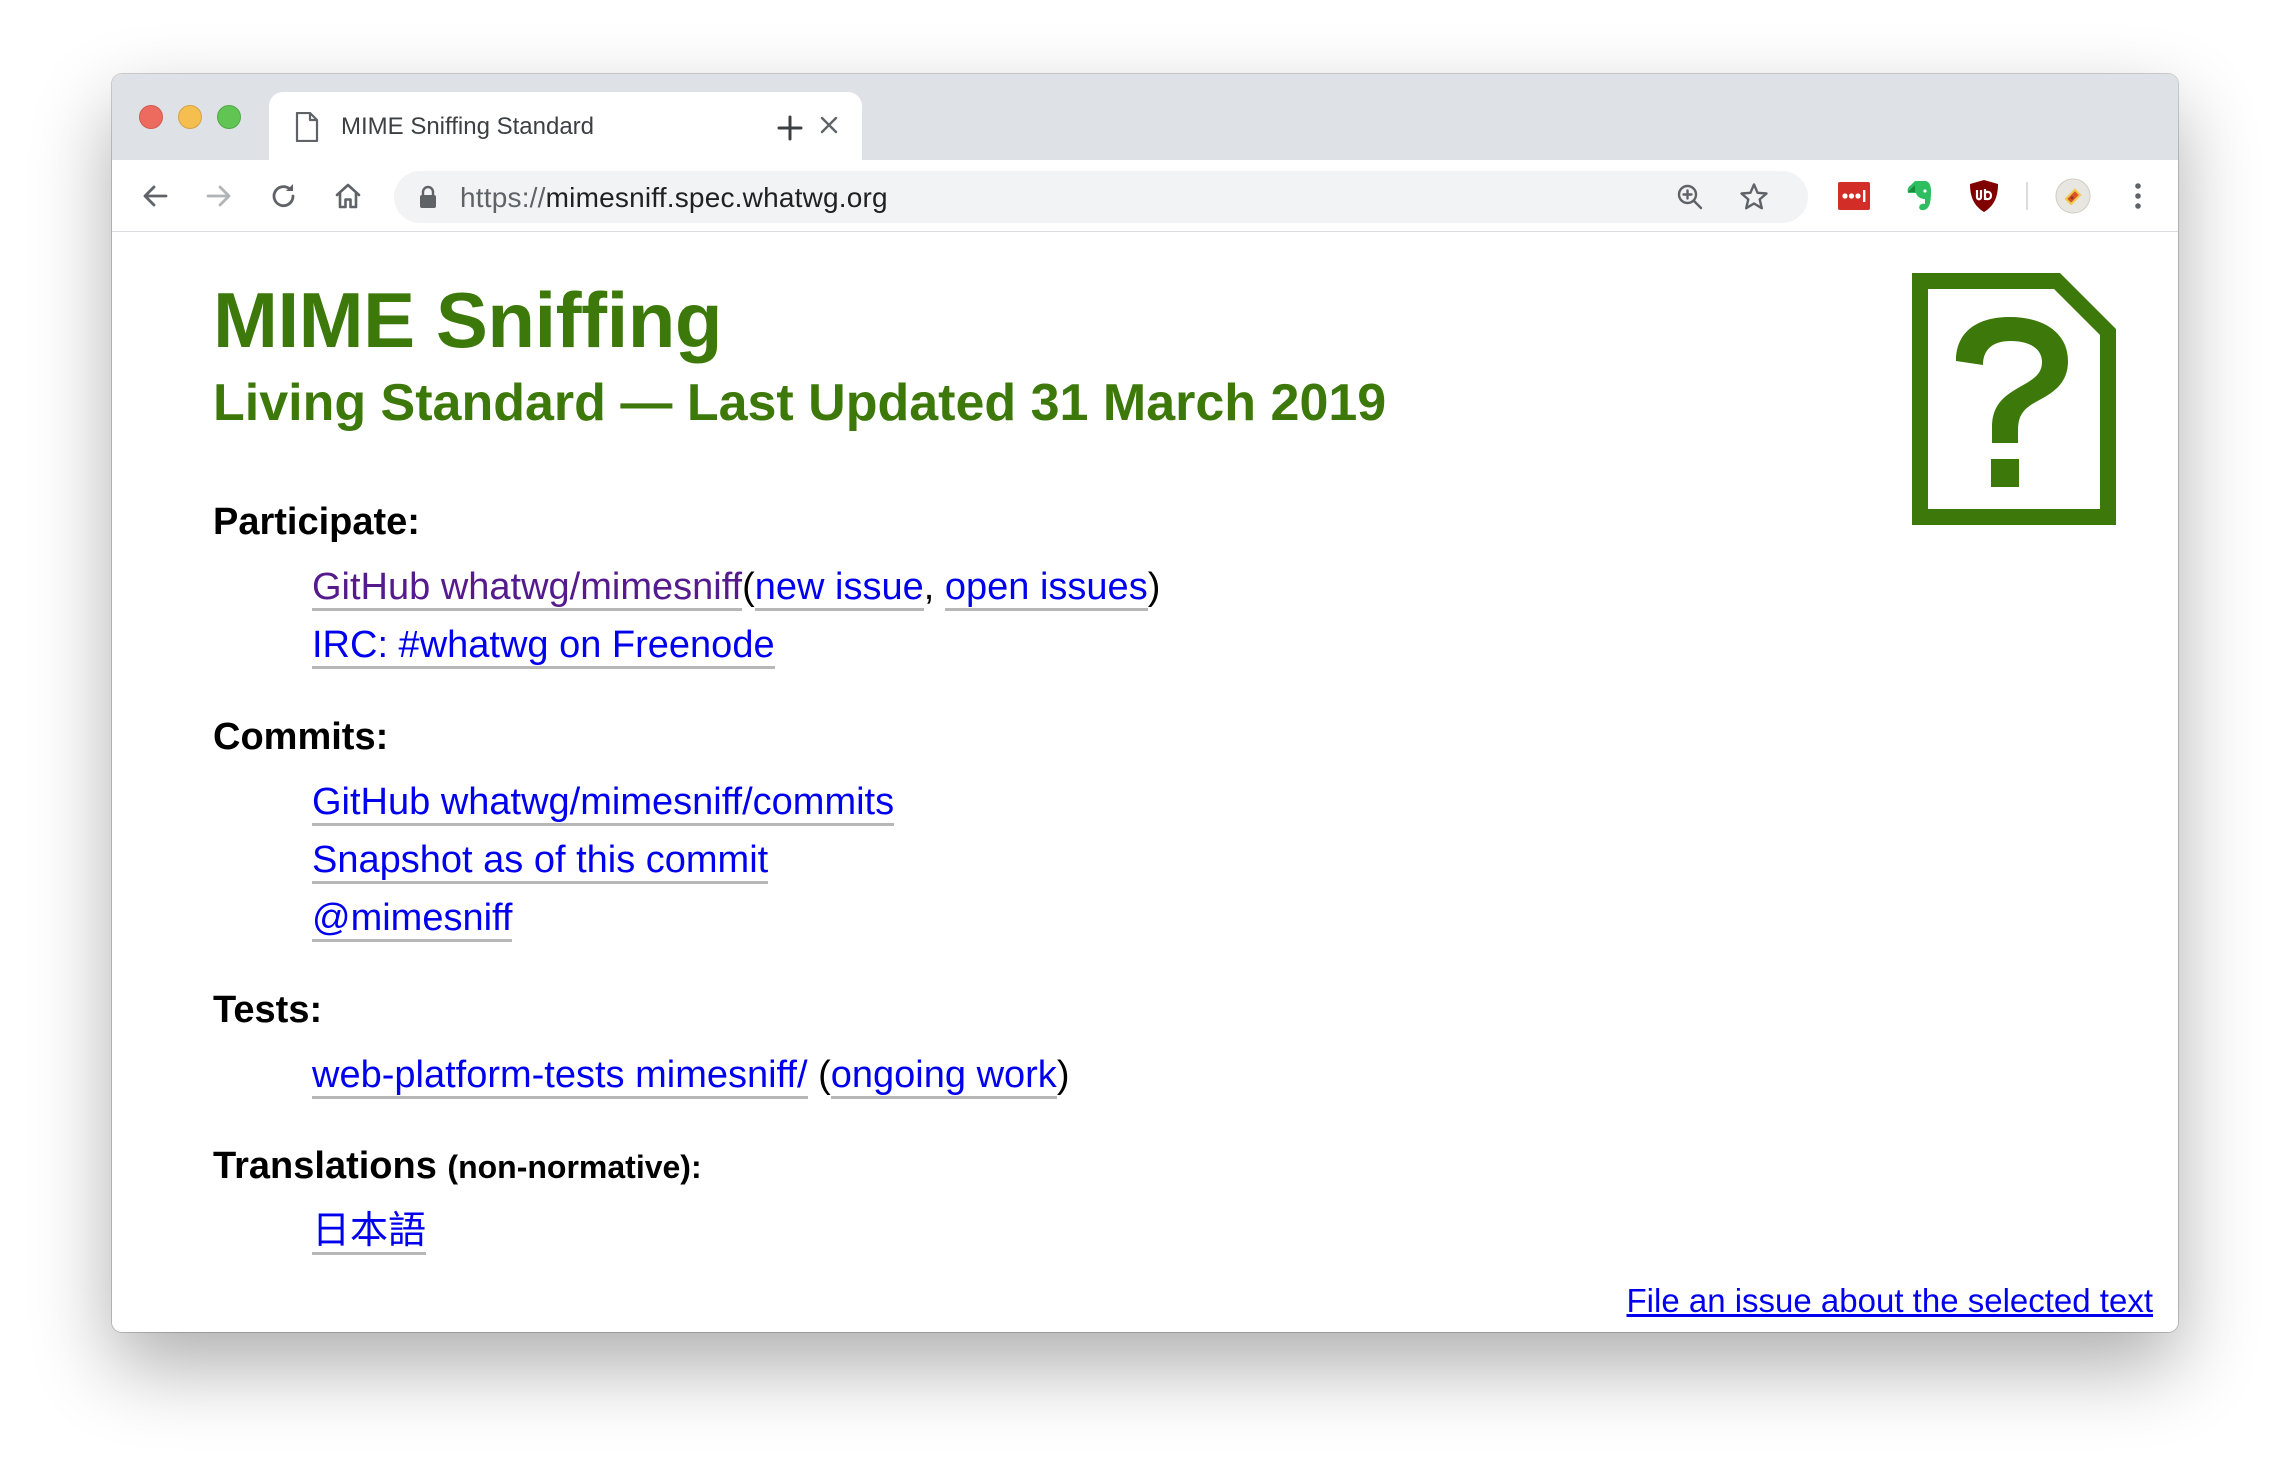  Describe the element at coordinates (1046, 588) in the screenshot. I see `open-issues-link: open issues` at that location.